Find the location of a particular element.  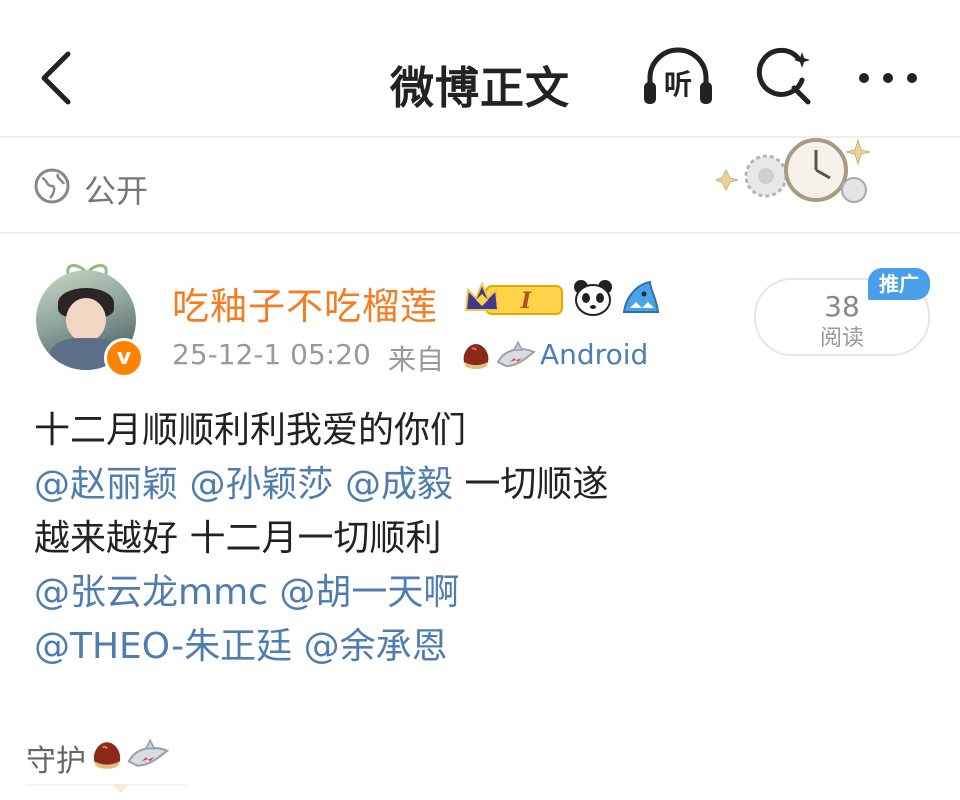

headphones-icon: 听 is located at coordinates (678, 76).